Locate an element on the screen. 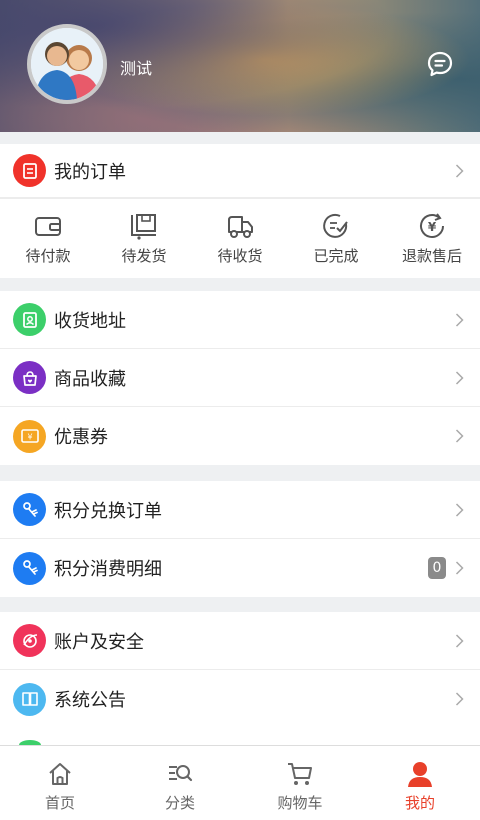 This screenshot has height=820, width=480. address-book-icon is located at coordinates (29, 319).